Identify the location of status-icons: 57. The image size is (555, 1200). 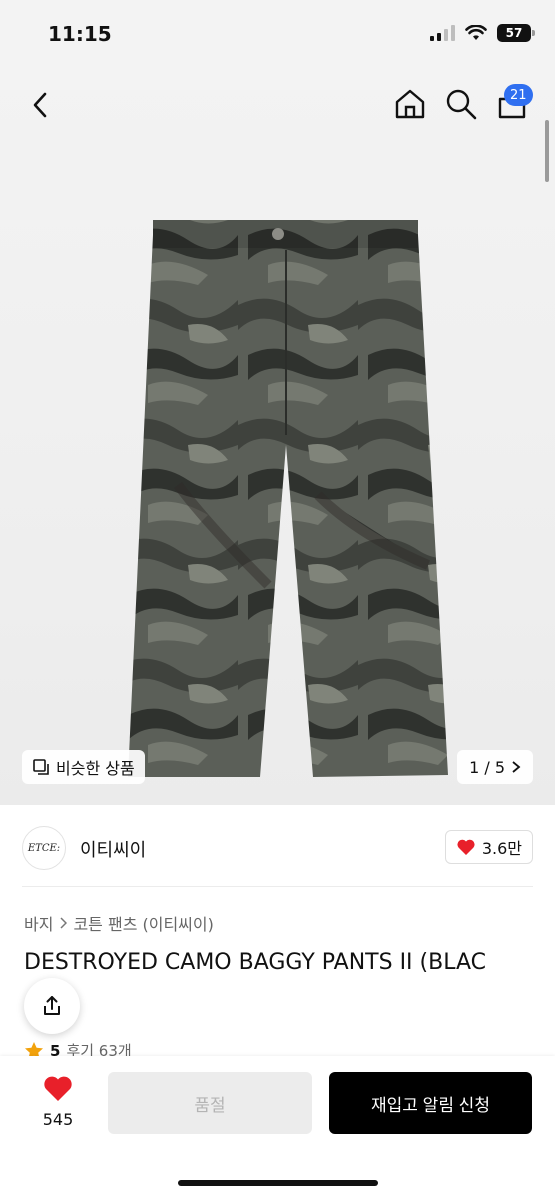
(482, 33).